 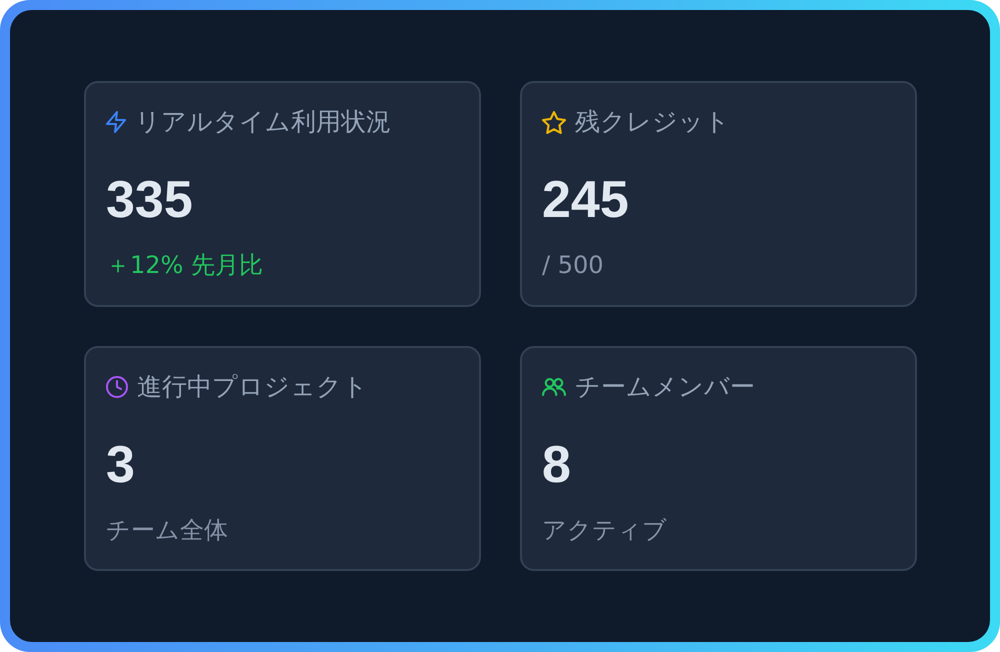 What do you see at coordinates (665, 386) in the screenshot?
I see `card-title: チームメンバー` at bounding box center [665, 386].